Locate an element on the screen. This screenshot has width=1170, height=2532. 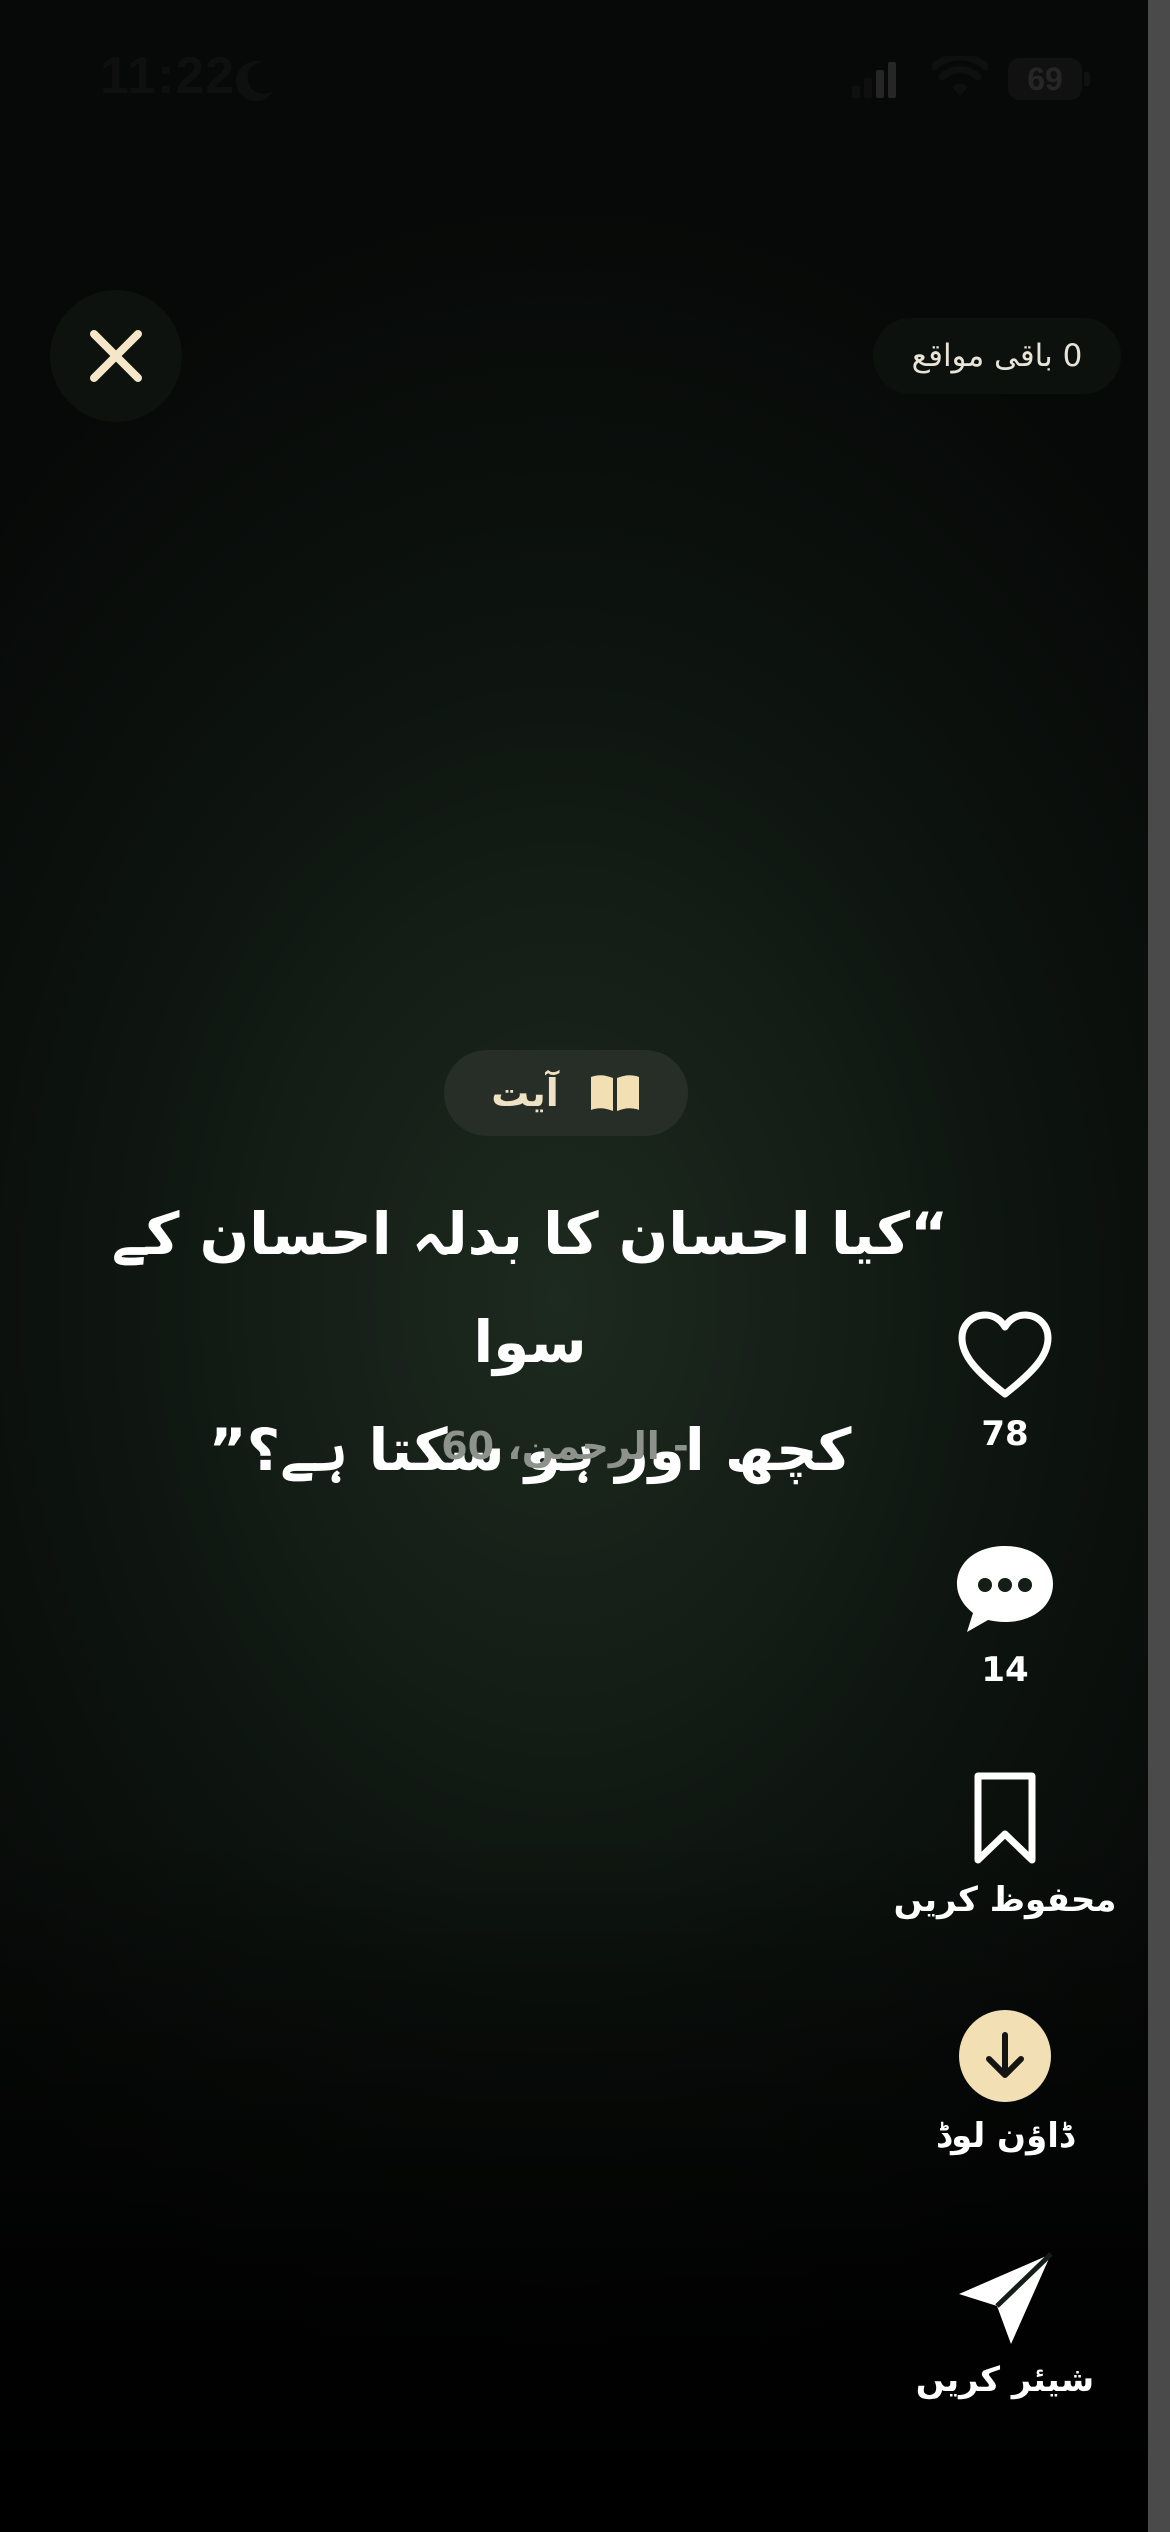
bookmark-icon is located at coordinates (1005, 1818).